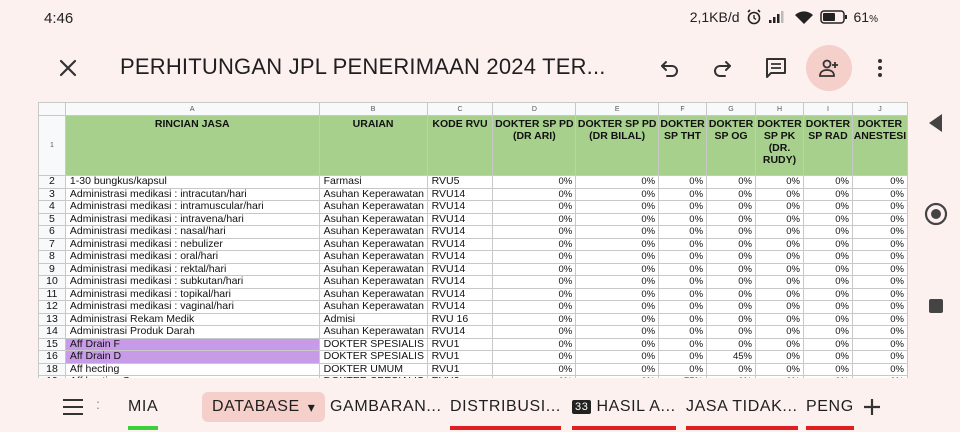 This screenshot has height=432, width=960. I want to click on column-header: RINCIAN JASA, so click(192, 145).